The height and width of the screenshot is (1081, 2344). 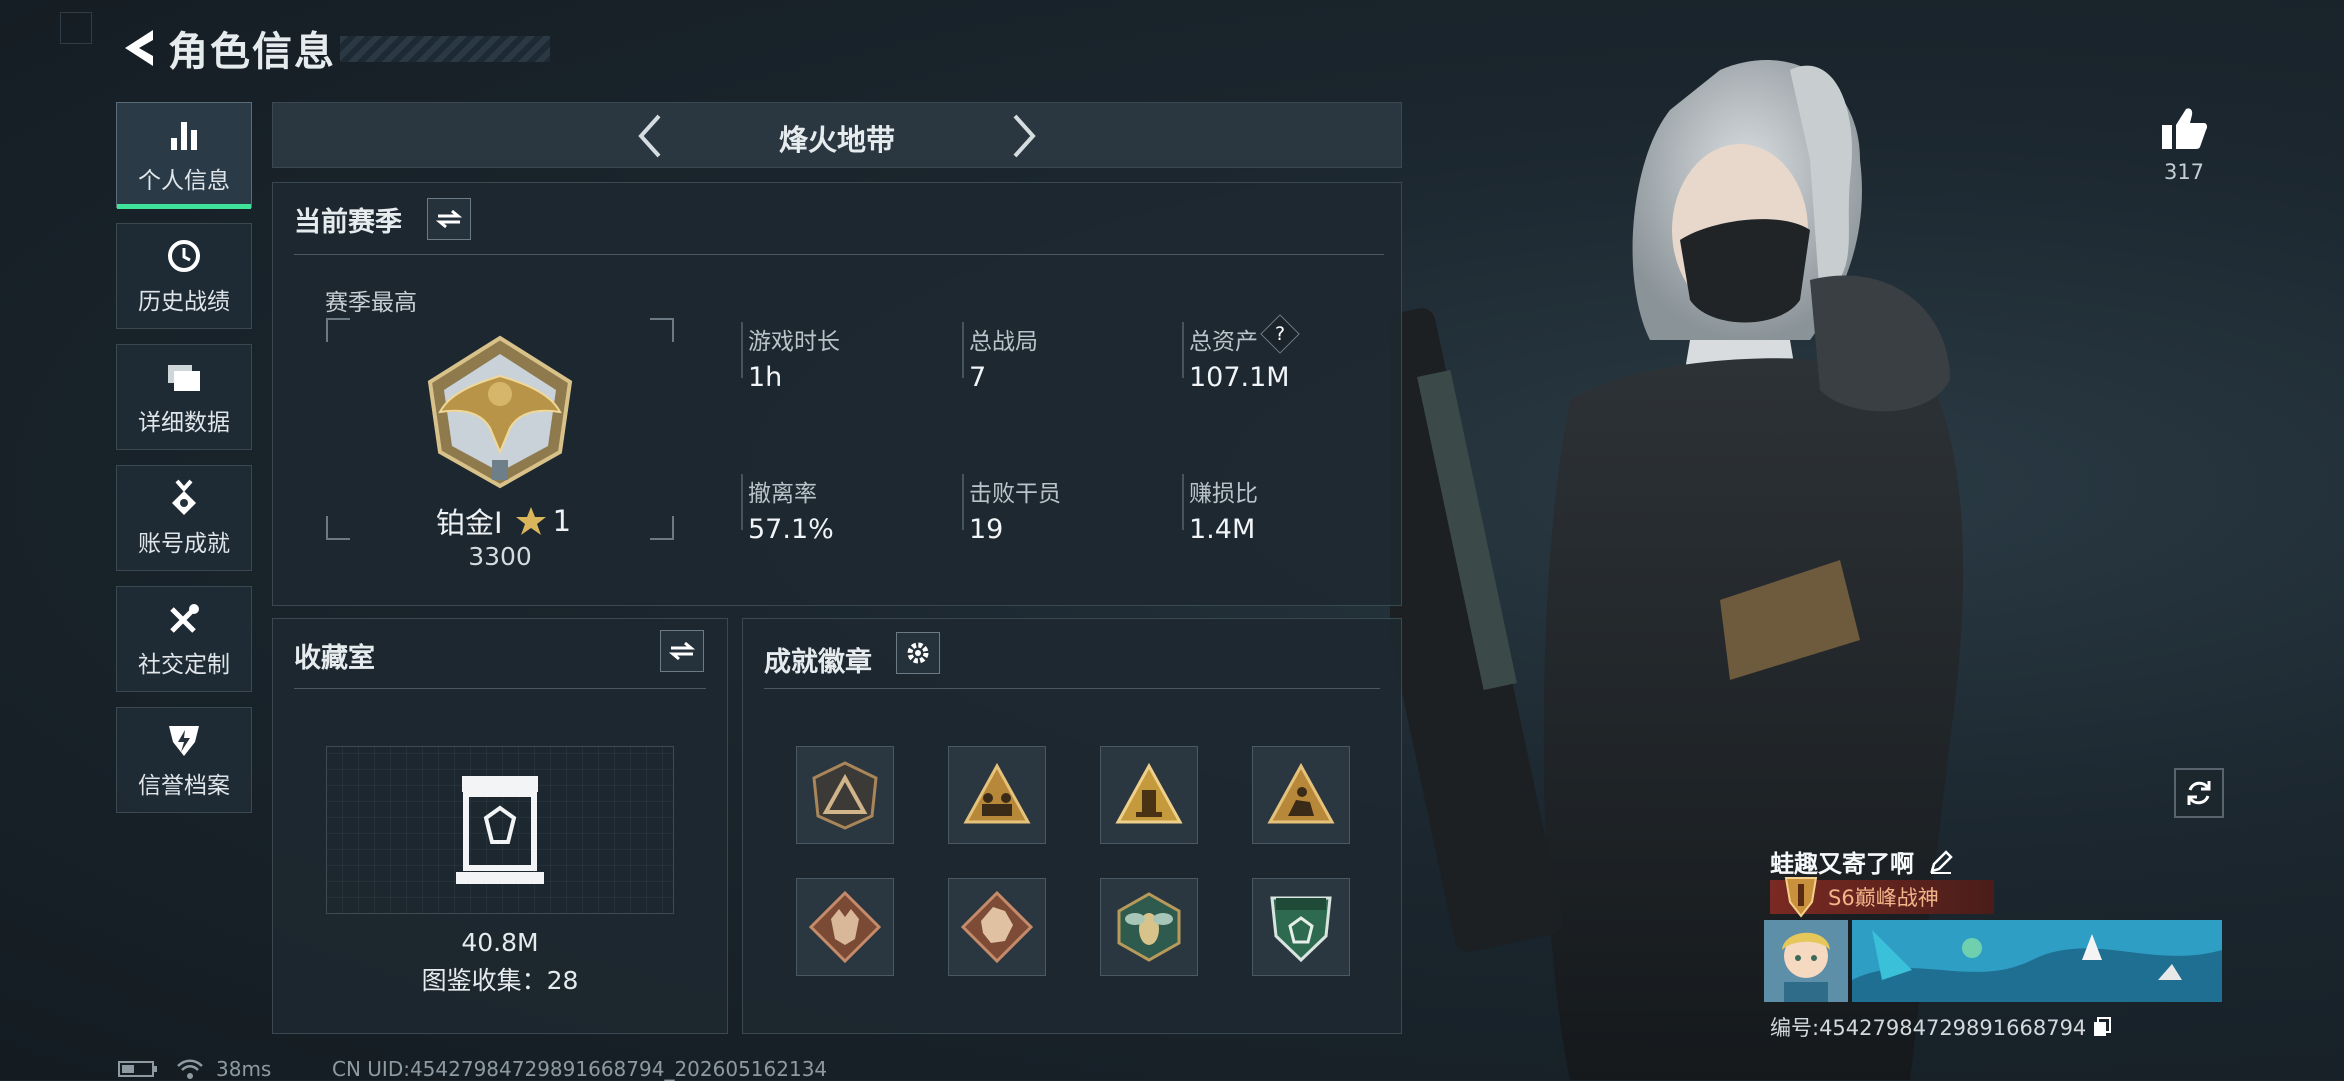 I want to click on supply-triangle-badge-icon, so click(x=1149, y=793).